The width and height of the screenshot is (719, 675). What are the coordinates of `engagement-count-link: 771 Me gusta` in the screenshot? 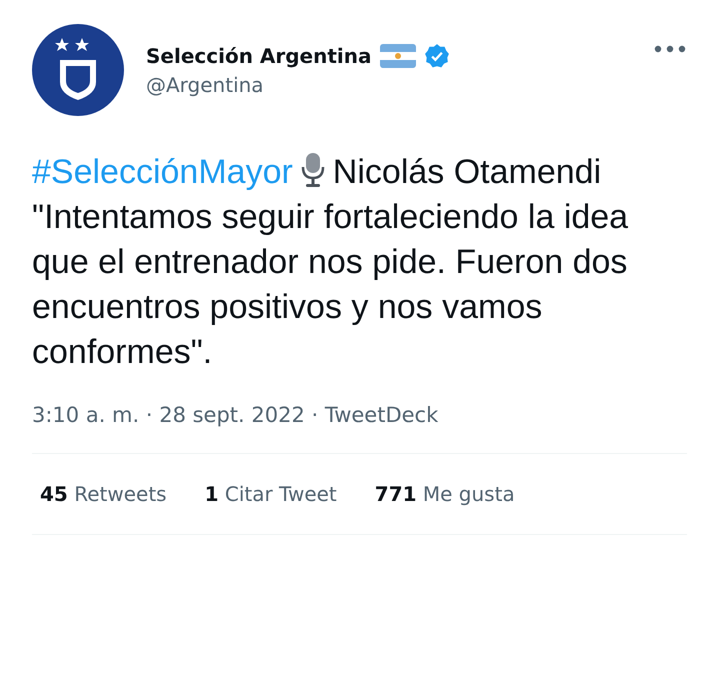 It's located at (444, 494).